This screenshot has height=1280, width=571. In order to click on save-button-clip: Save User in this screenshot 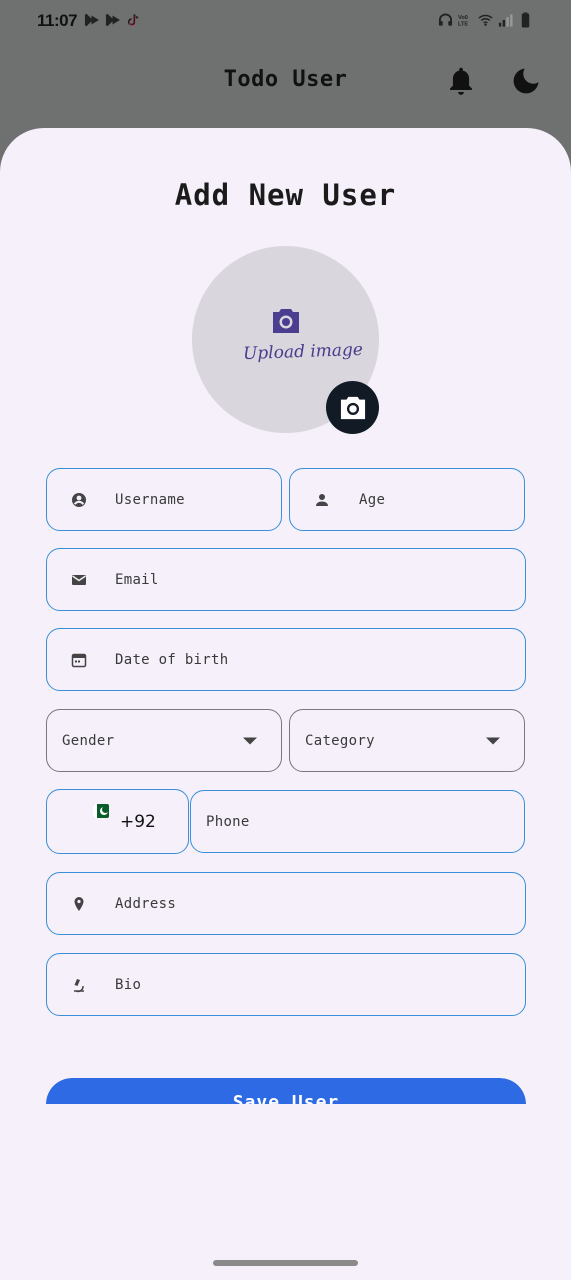, I will do `click(286, 1091)`.